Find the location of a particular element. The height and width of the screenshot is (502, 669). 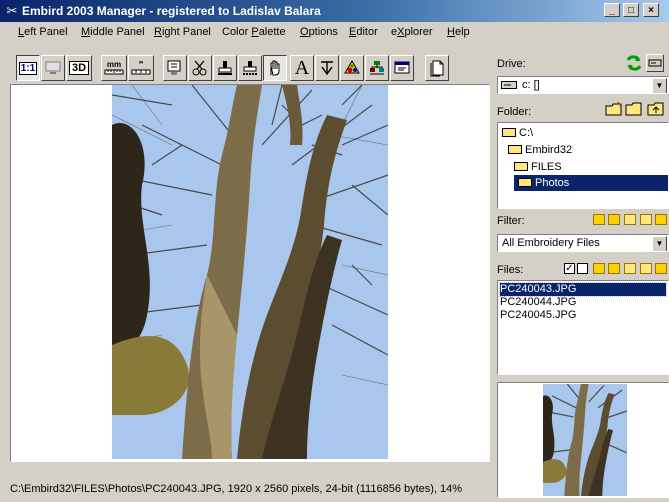

units-inch-button: " is located at coordinates (141, 68).